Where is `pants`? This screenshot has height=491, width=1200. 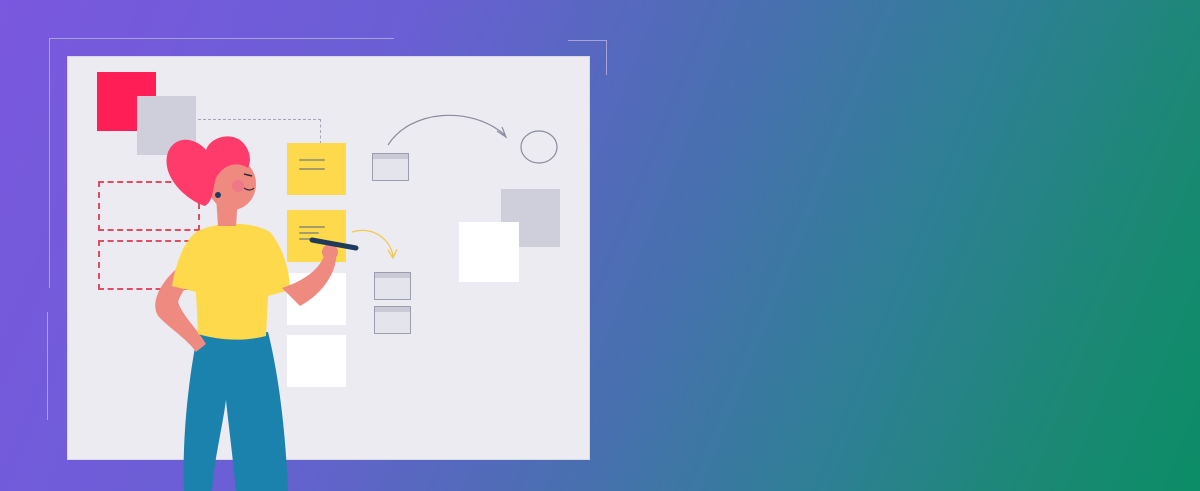
pants is located at coordinates (235, 411).